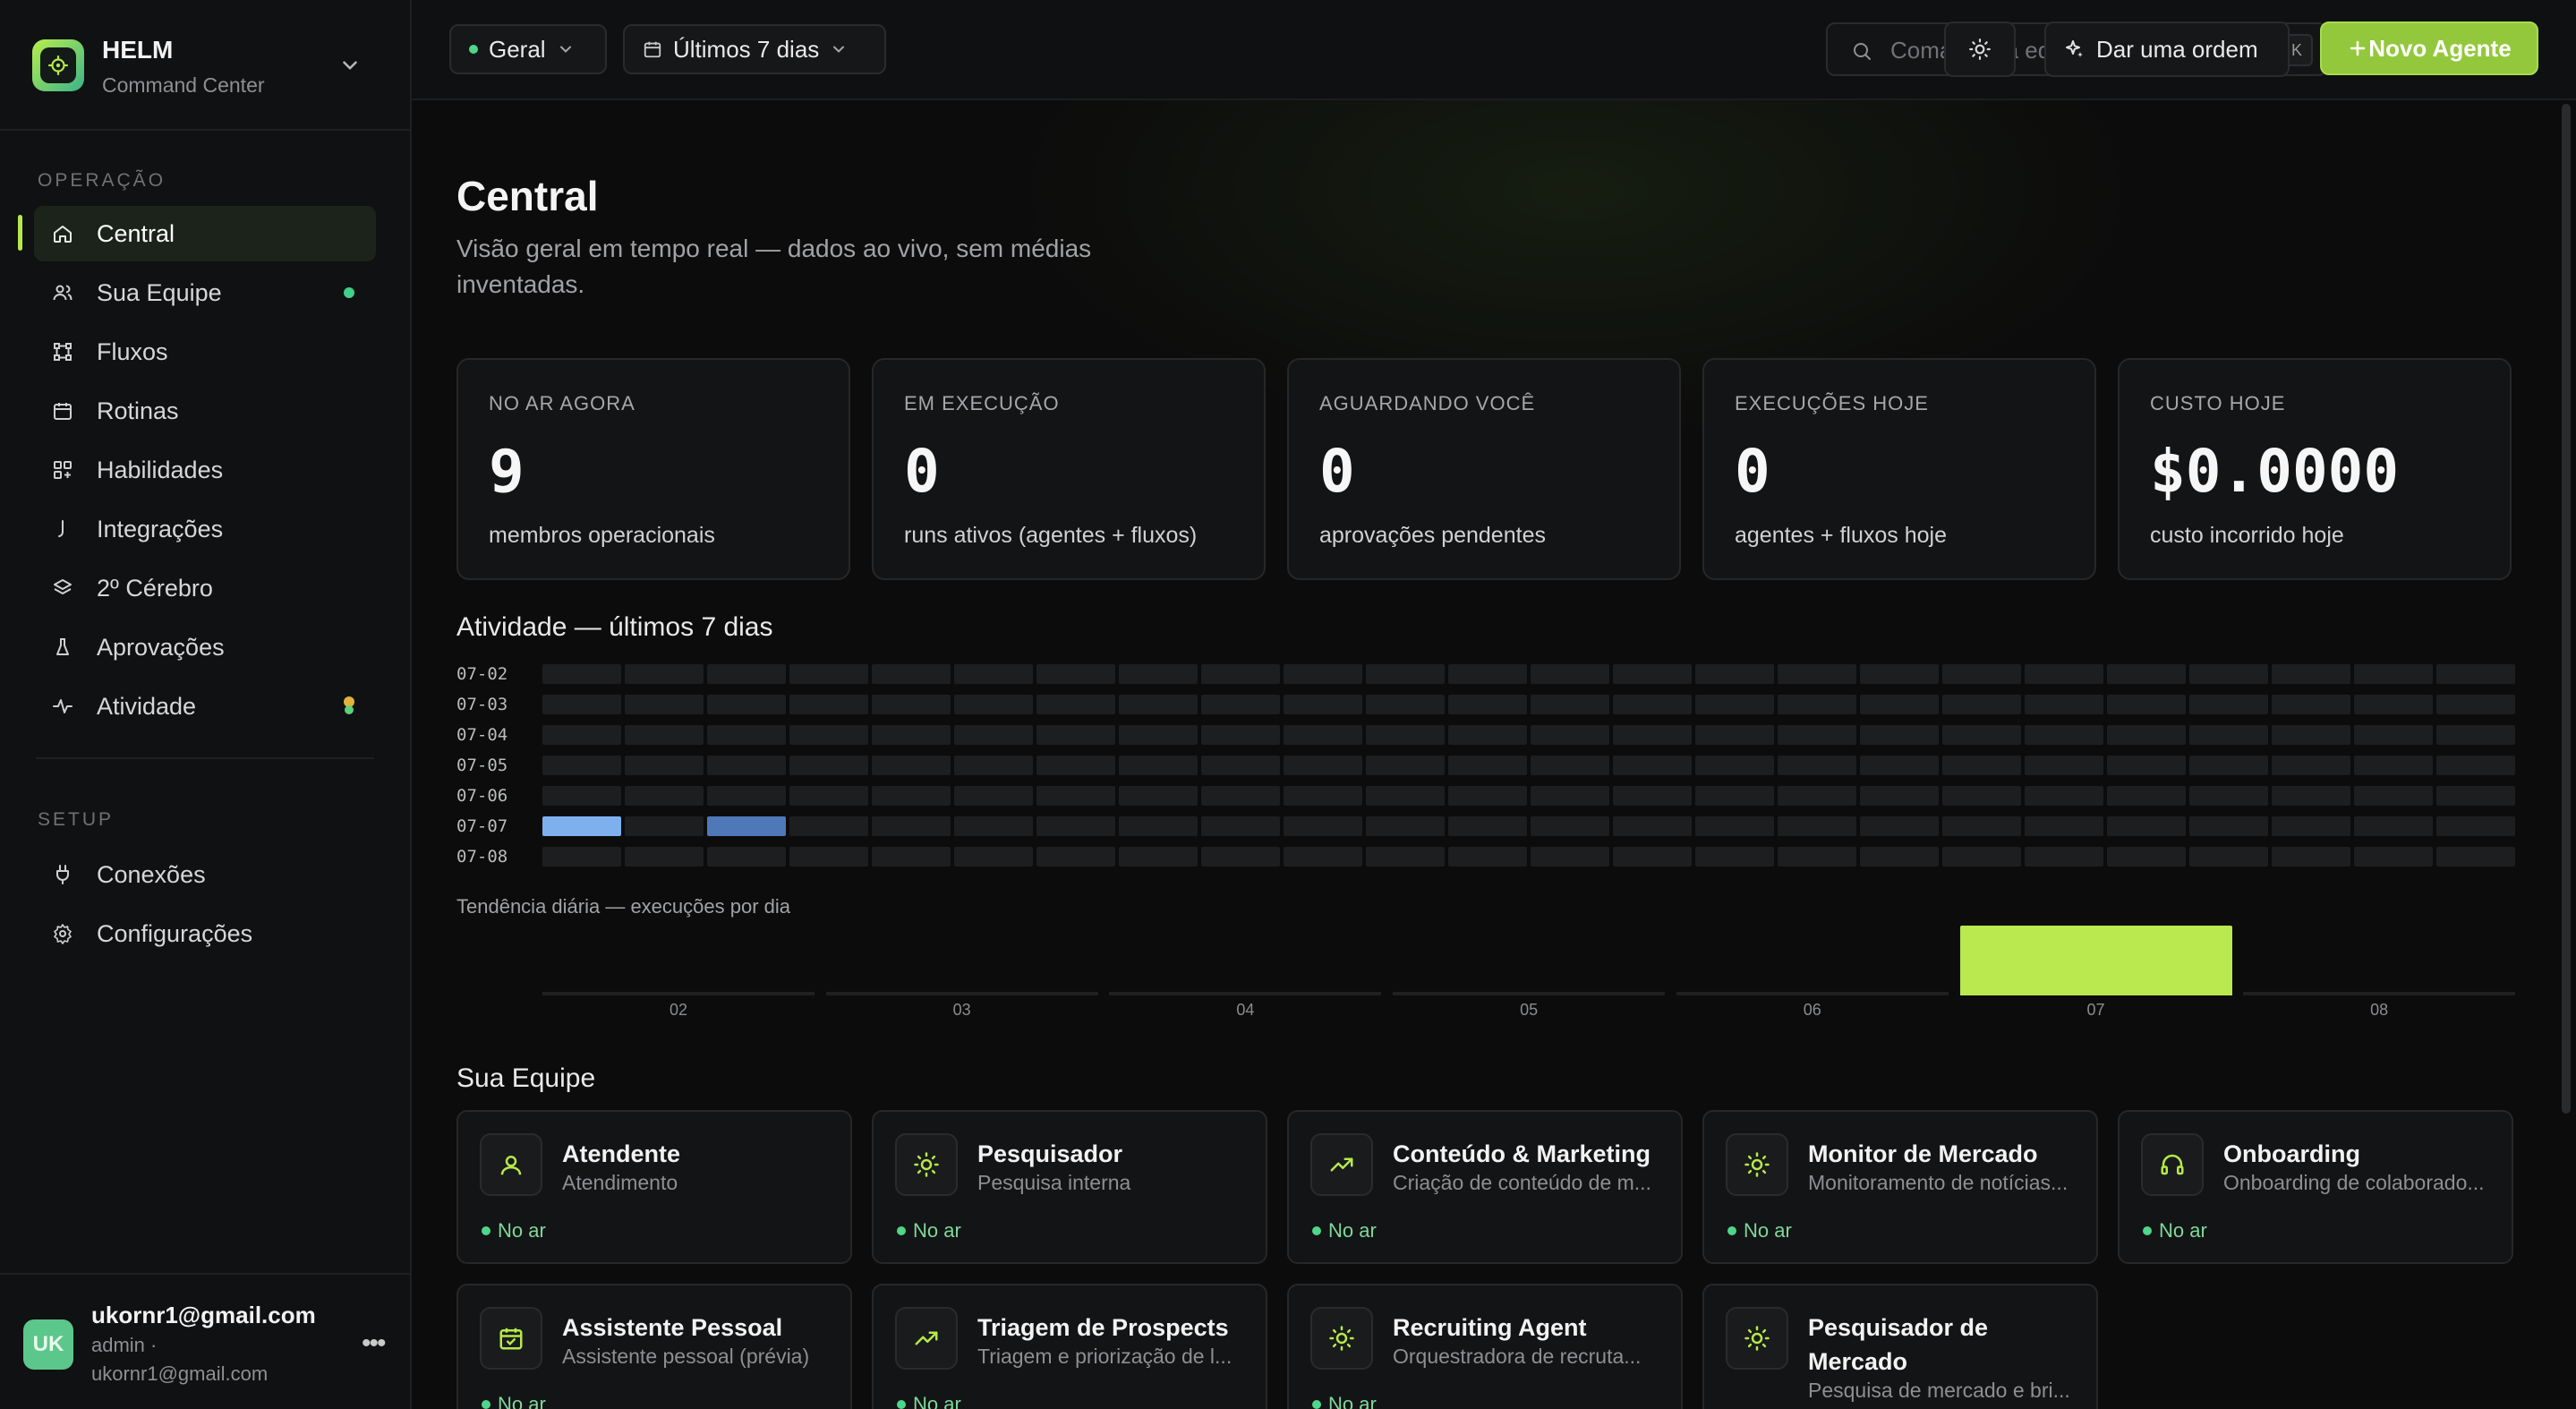  What do you see at coordinates (205, 233) in the screenshot?
I see `sidebar-item-central: Central` at bounding box center [205, 233].